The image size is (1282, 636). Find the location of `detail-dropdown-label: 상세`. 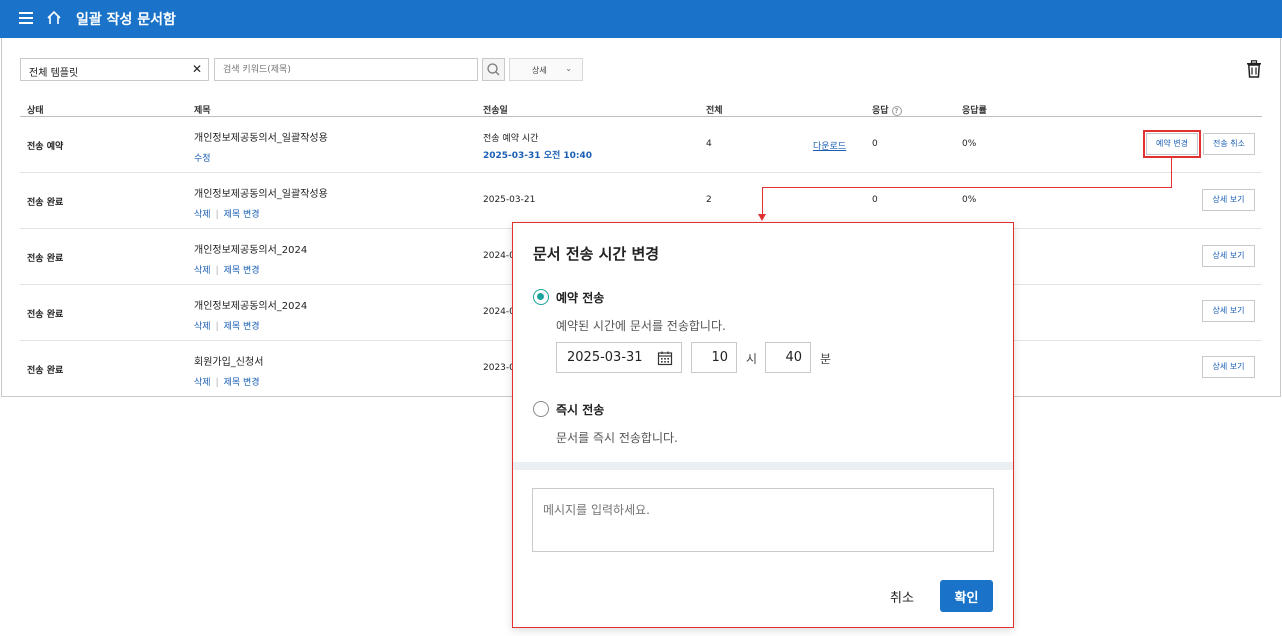

detail-dropdown-label: 상세 is located at coordinates (539, 70).